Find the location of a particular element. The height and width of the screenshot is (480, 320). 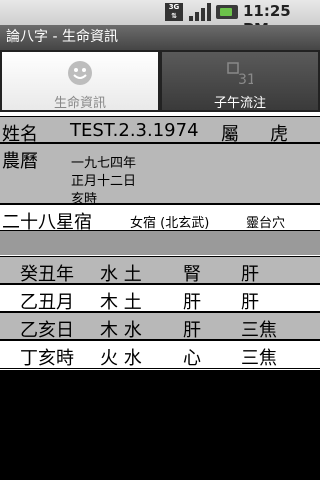

tab-life-info: 生命資訊 is located at coordinates (80, 81).